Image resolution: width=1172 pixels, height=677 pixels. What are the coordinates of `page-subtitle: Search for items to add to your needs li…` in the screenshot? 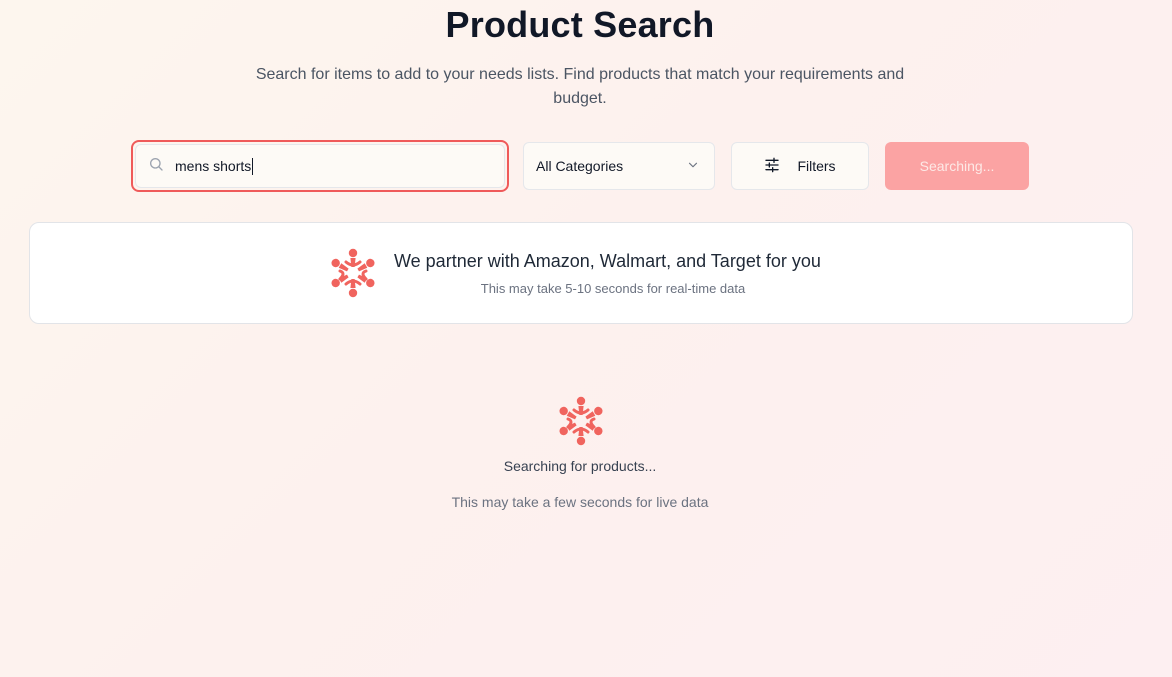 It's located at (580, 86).